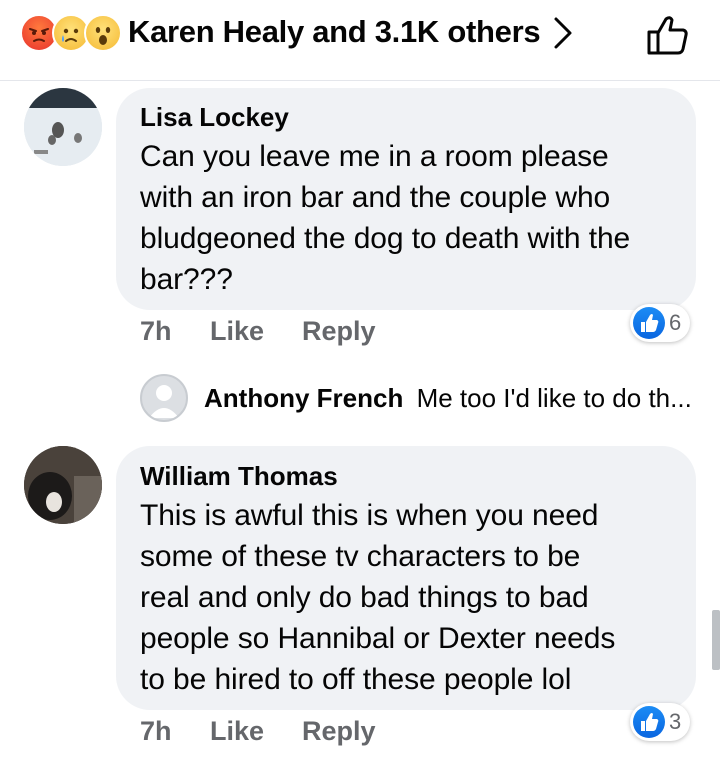 This screenshot has height=764, width=720. Describe the element at coordinates (364, 597) in the screenshot. I see `comment-text-line: real and only do bad things to bad` at that location.